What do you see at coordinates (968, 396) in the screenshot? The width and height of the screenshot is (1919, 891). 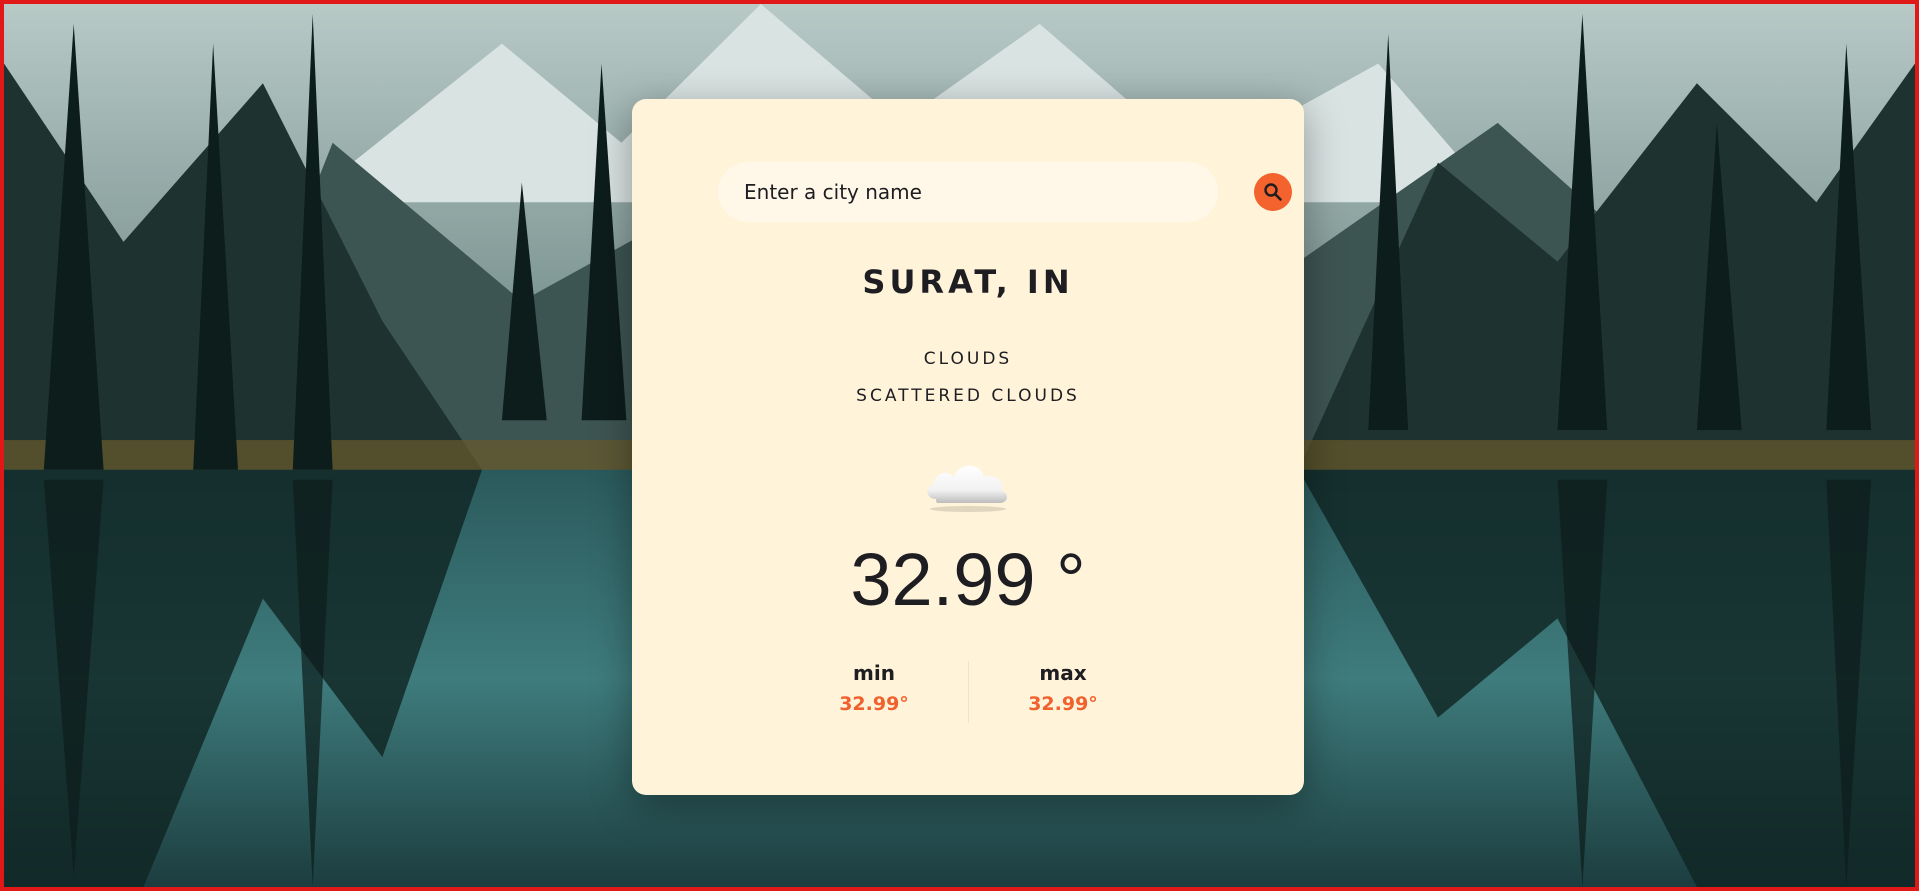 I see `weather-description: SCATTERED CLOUDS` at bounding box center [968, 396].